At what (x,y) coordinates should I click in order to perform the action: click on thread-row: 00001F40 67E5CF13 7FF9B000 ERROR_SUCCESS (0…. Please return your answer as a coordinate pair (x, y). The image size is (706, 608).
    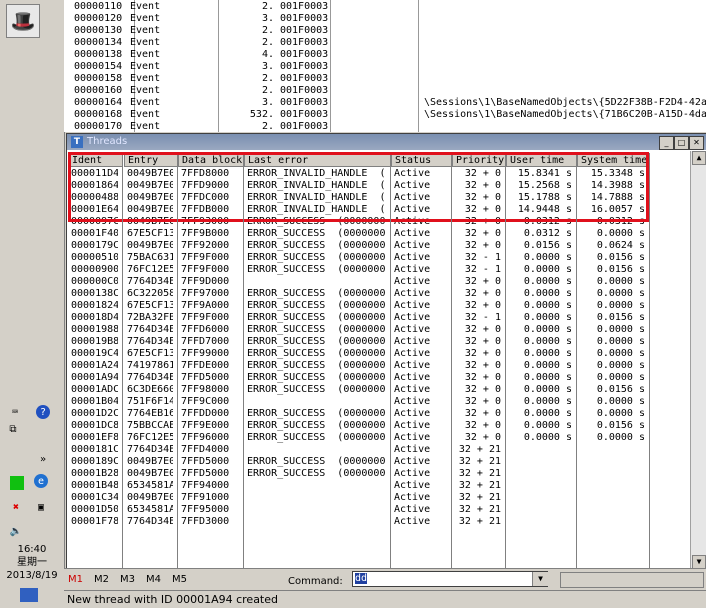
    Looking at the image, I should click on (359, 234).